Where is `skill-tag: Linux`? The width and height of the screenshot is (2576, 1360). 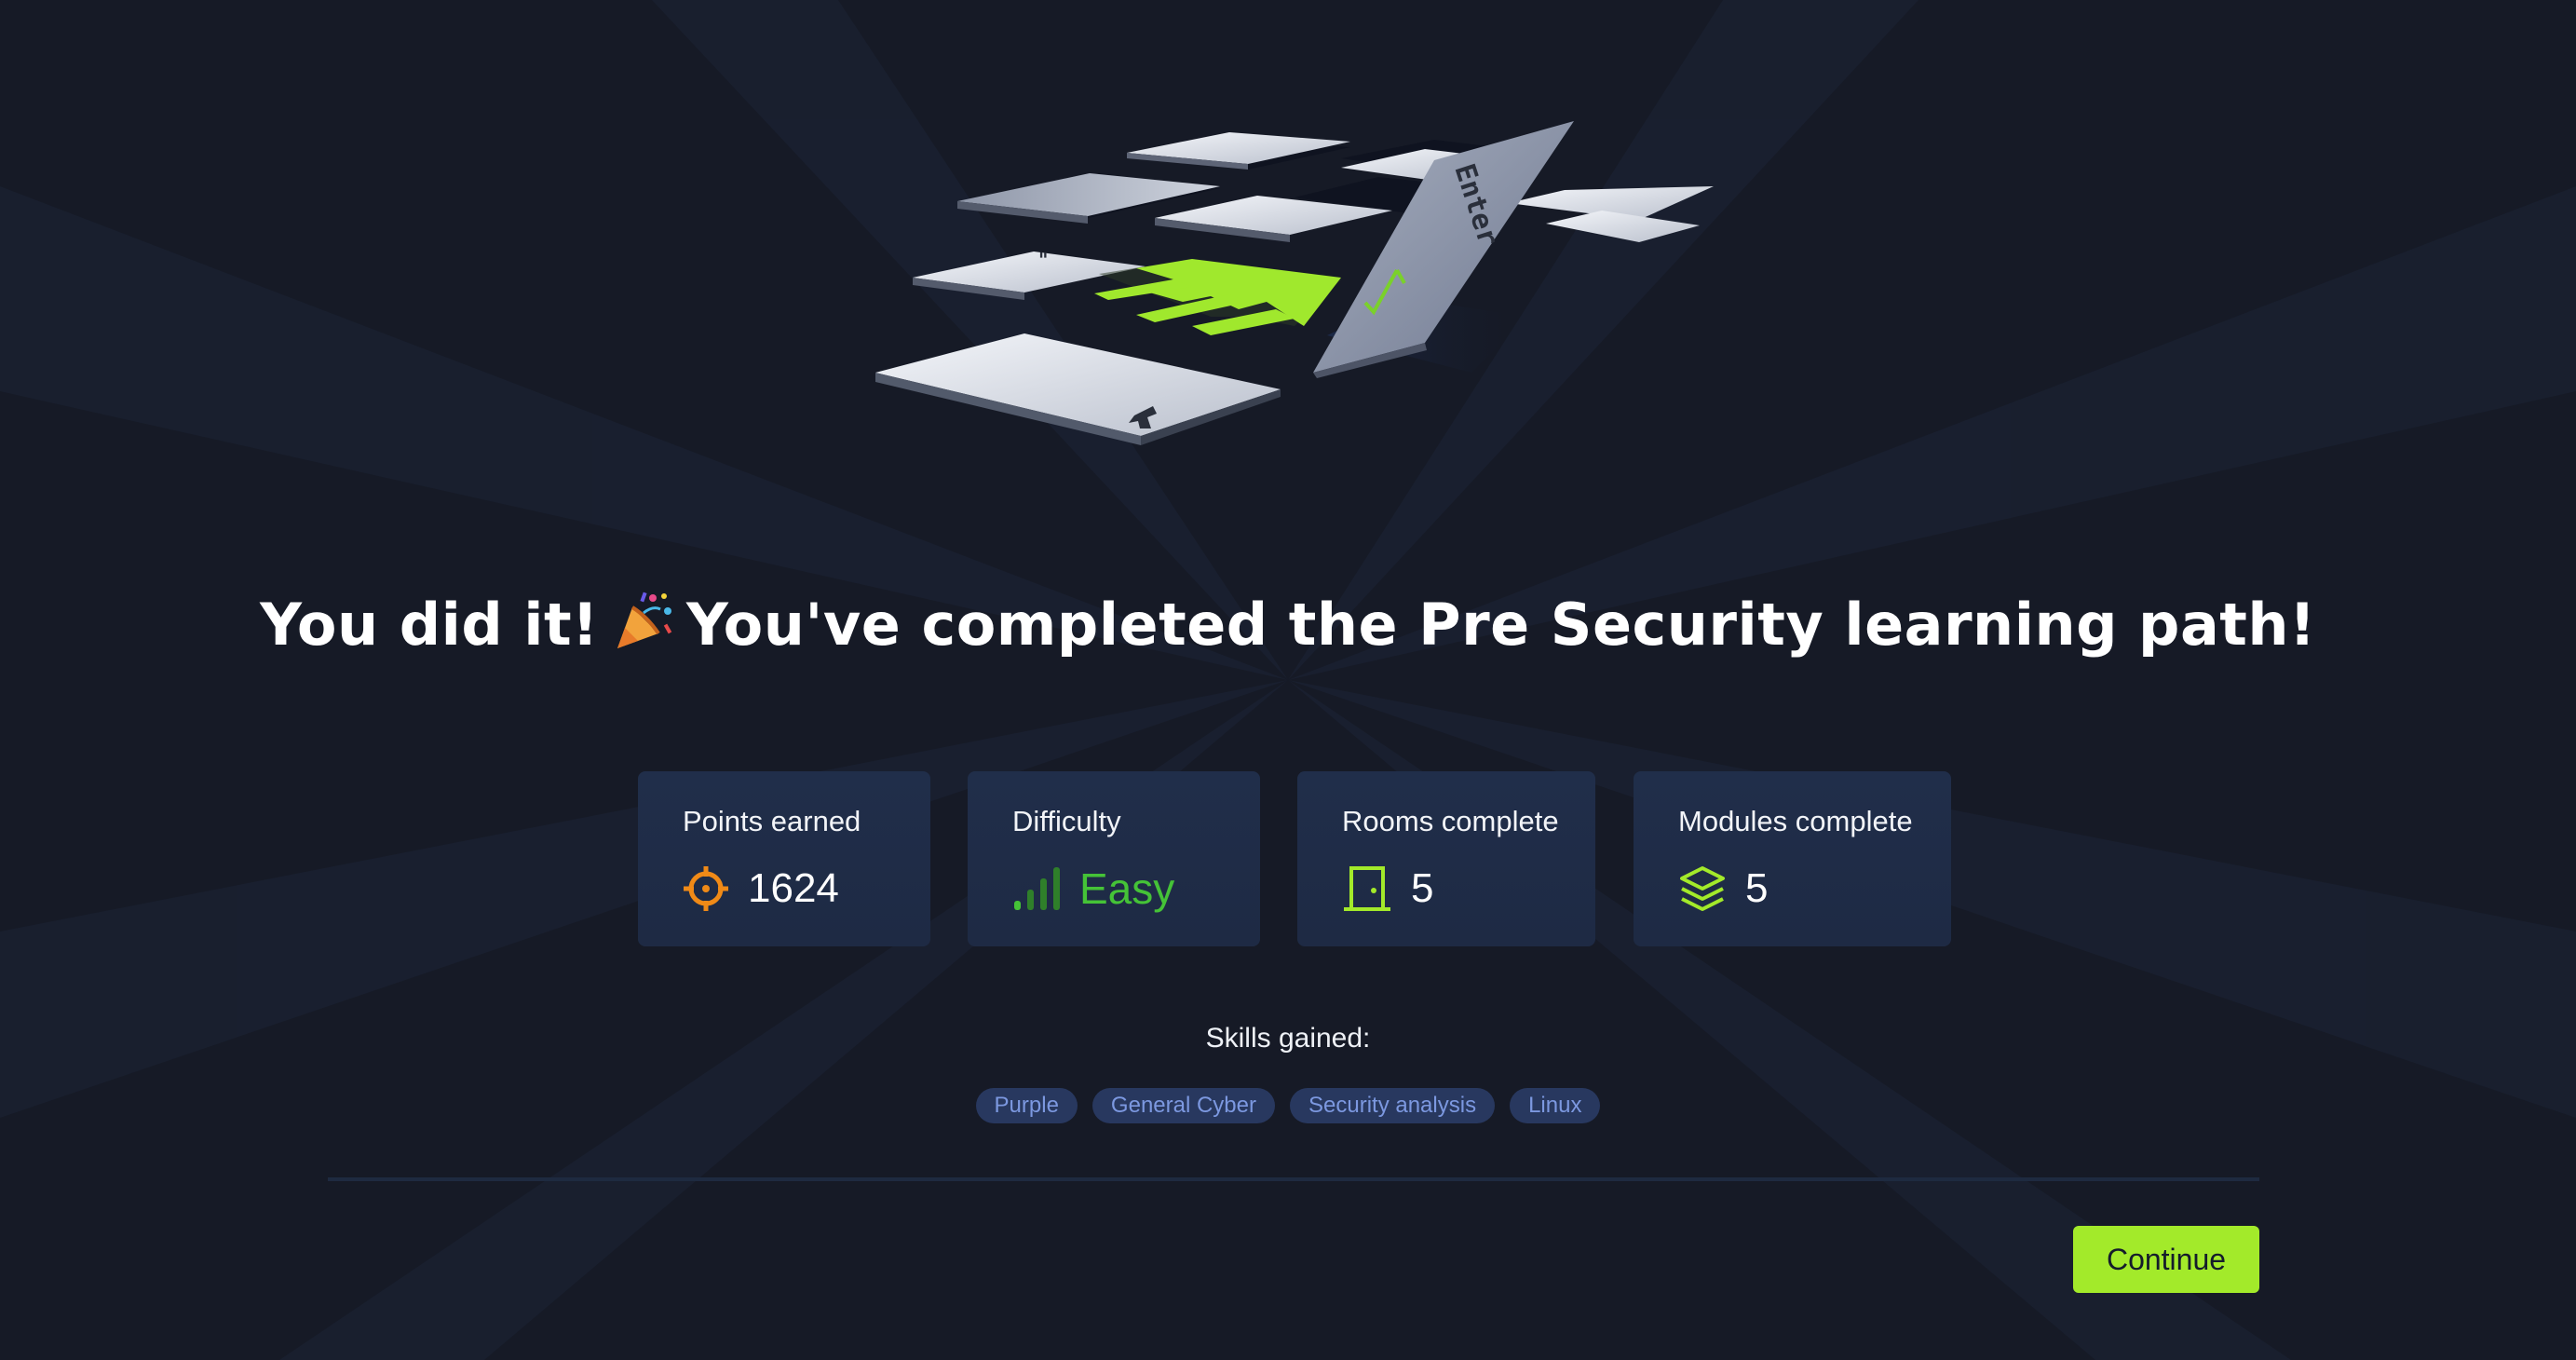 skill-tag: Linux is located at coordinates (1555, 1105).